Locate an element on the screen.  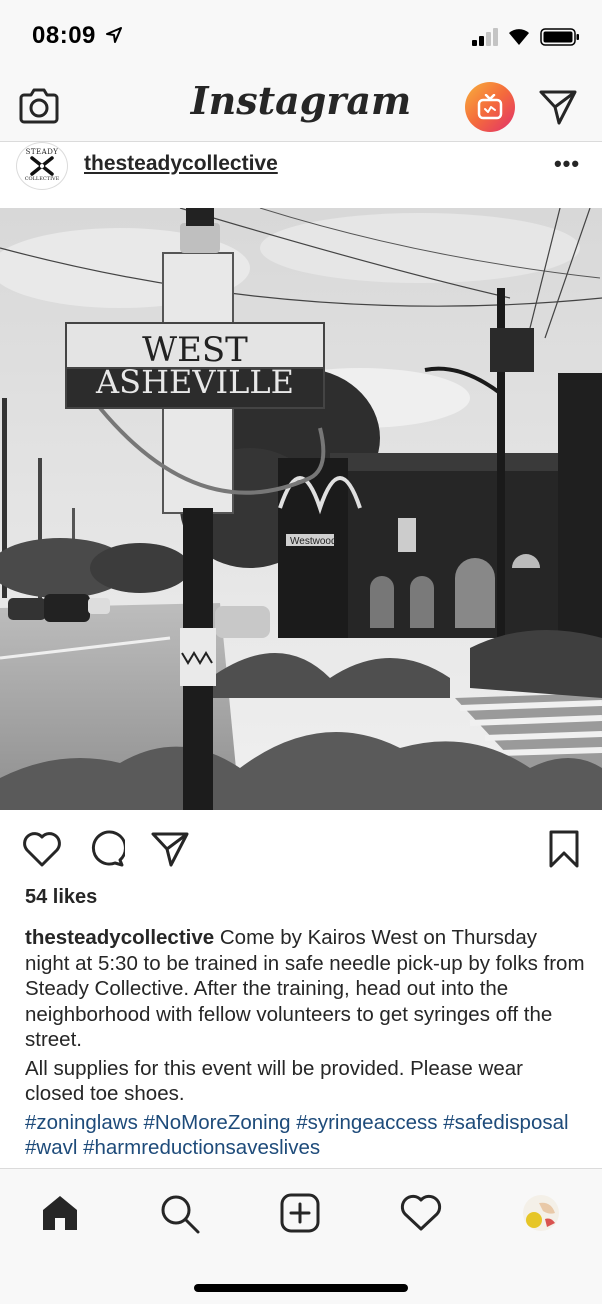
westwood-sign-text: Westwood is located at coordinates (313, 541).